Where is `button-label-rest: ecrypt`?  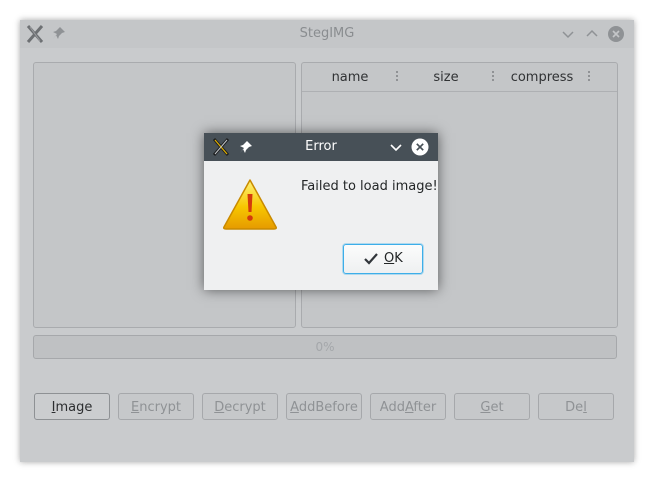
button-label-rest: ecrypt is located at coordinates (245, 407).